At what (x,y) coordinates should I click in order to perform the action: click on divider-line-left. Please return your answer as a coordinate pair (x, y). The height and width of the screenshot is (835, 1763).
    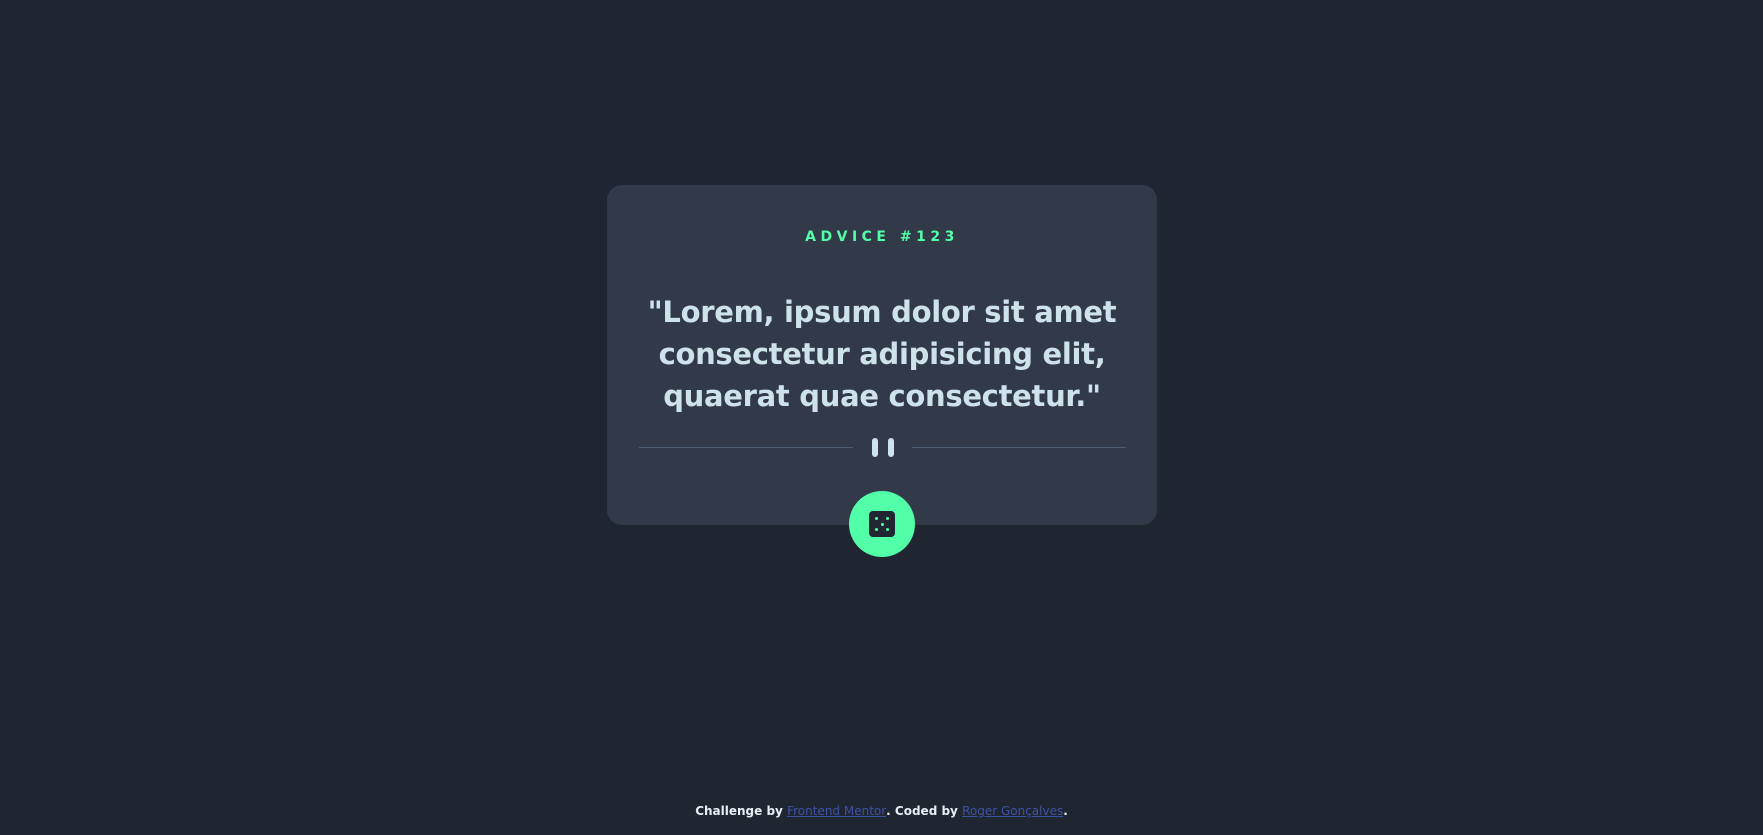
    Looking at the image, I should click on (746, 447).